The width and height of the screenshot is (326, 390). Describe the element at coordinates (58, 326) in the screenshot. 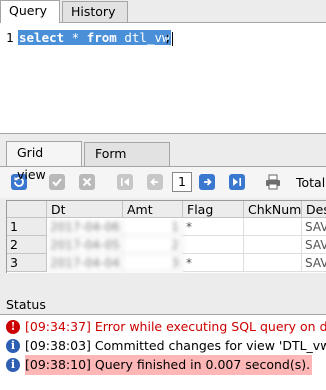

I see `status-time: [09:34:37]` at that location.